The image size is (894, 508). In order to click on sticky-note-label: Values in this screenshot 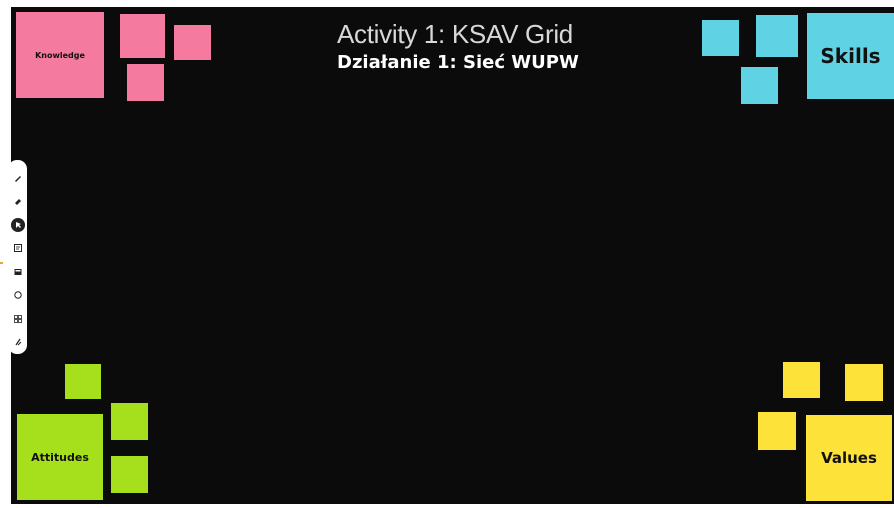, I will do `click(849, 458)`.